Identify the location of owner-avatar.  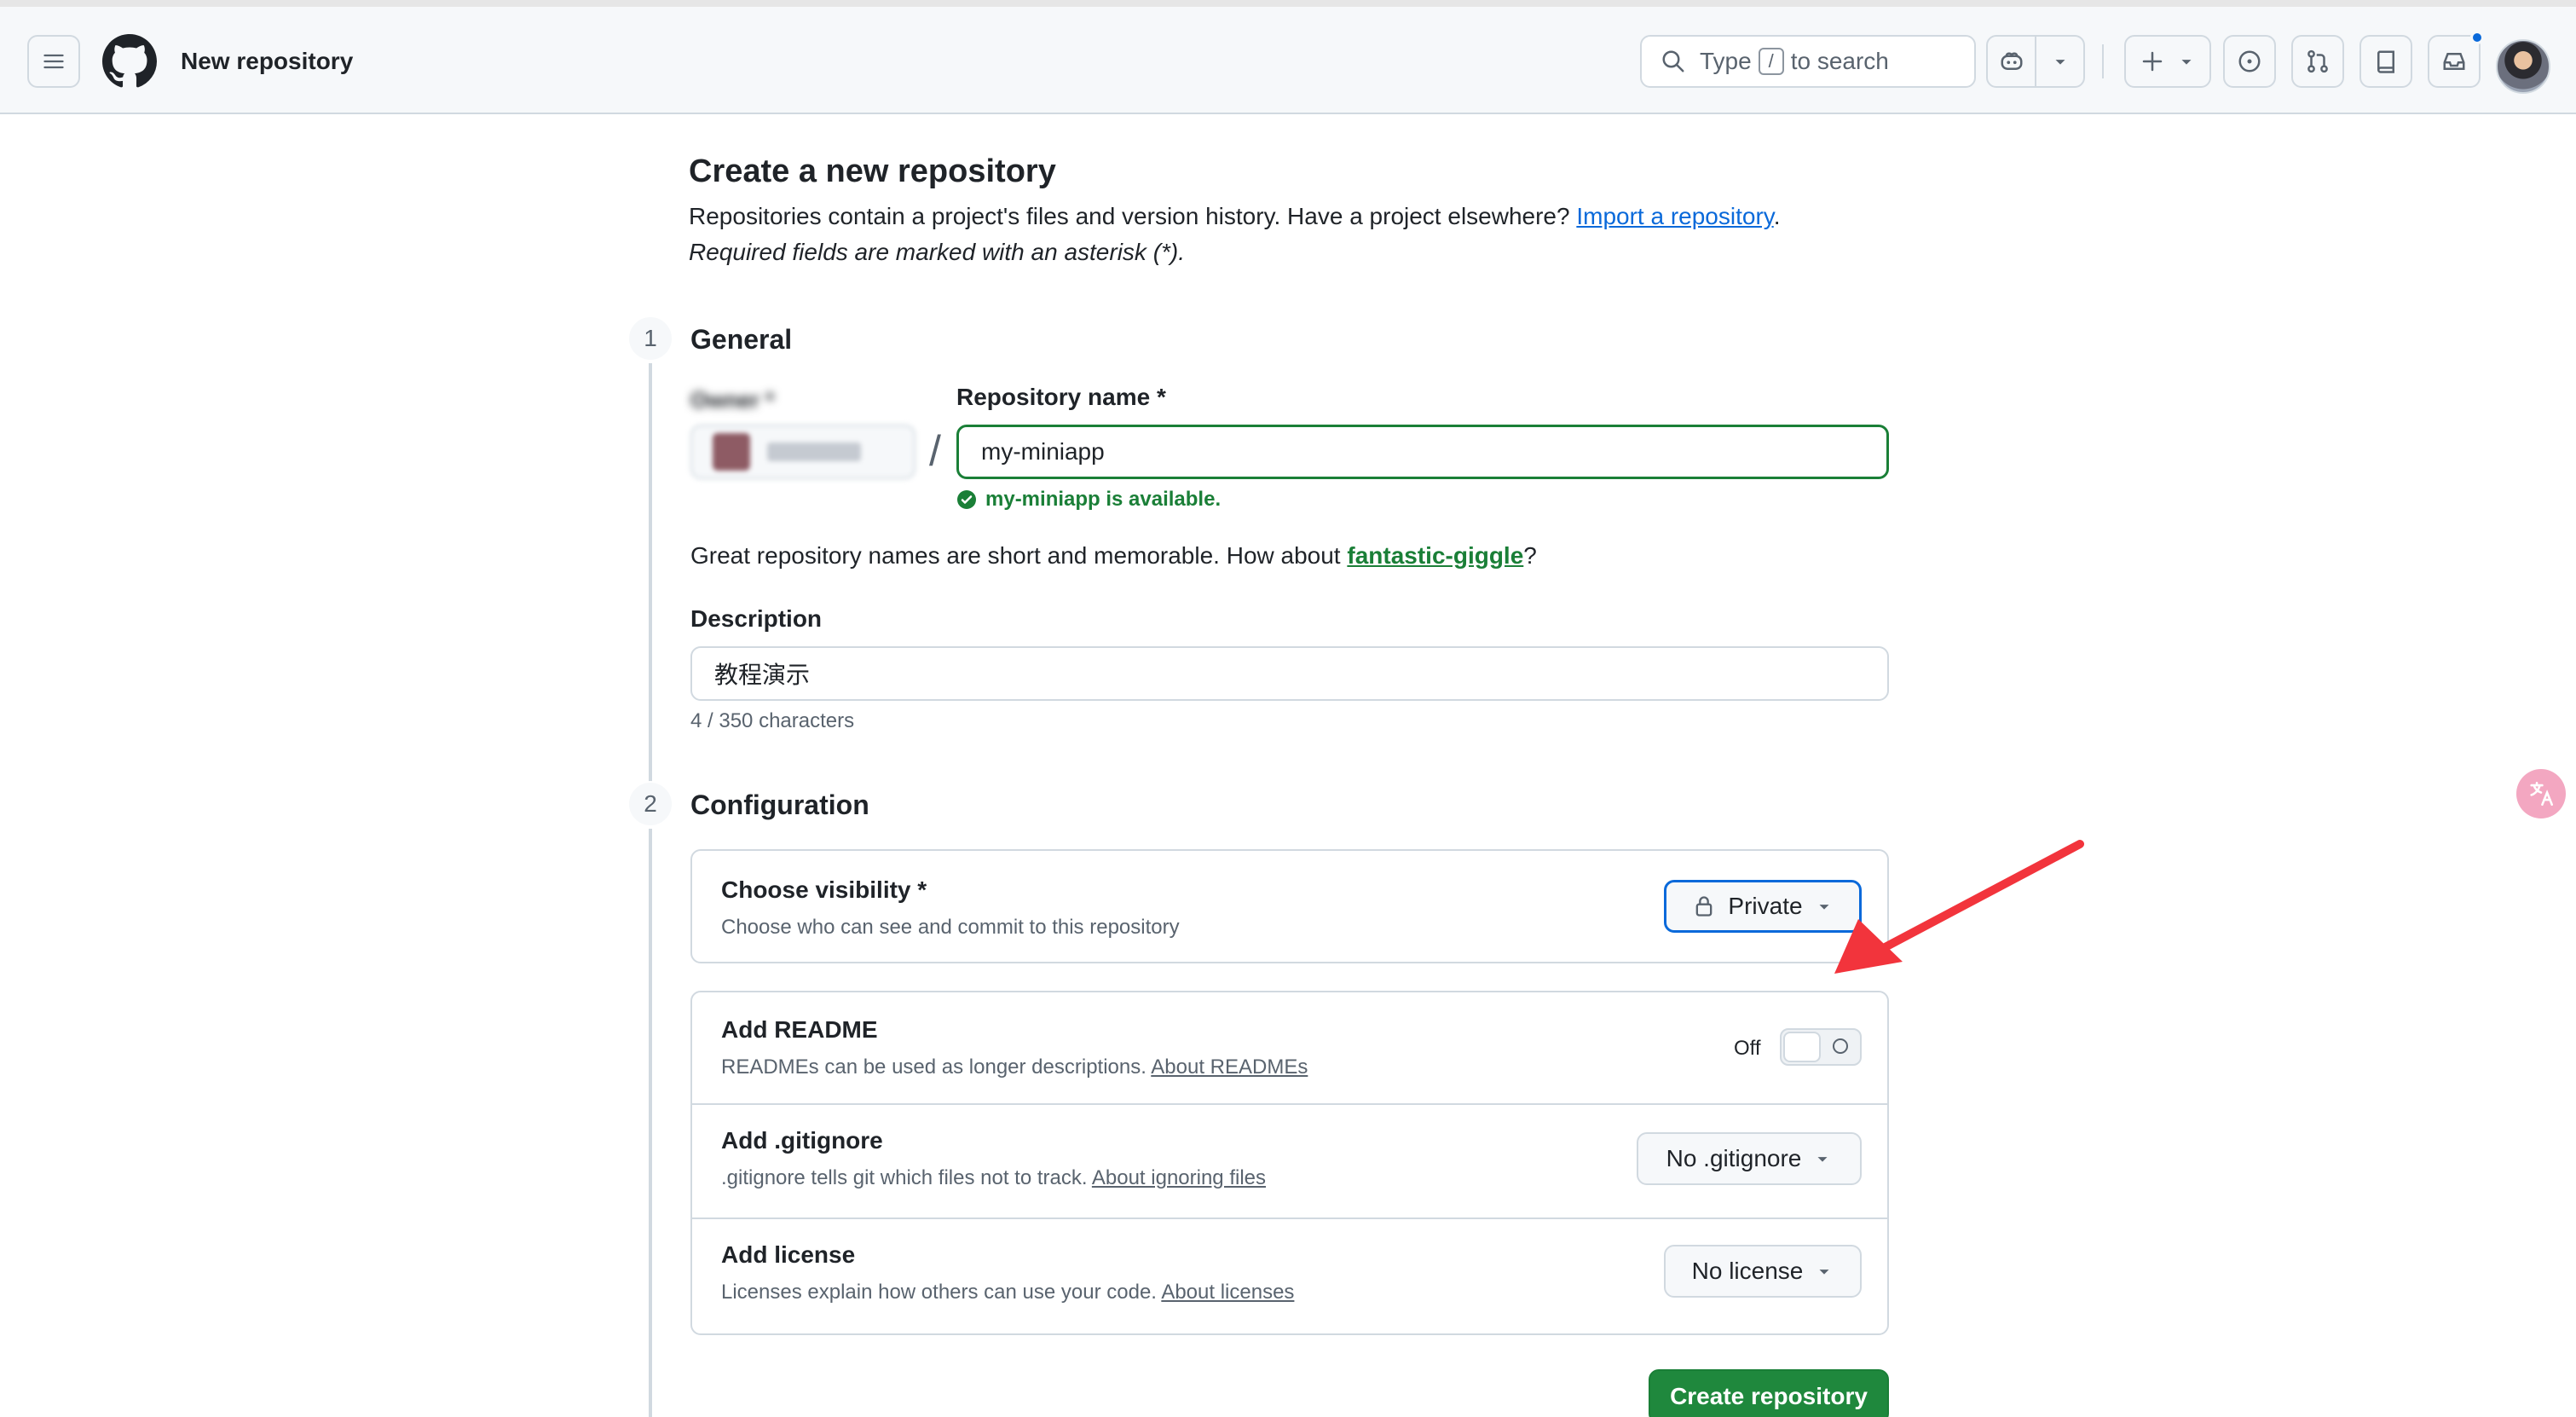
(731, 452).